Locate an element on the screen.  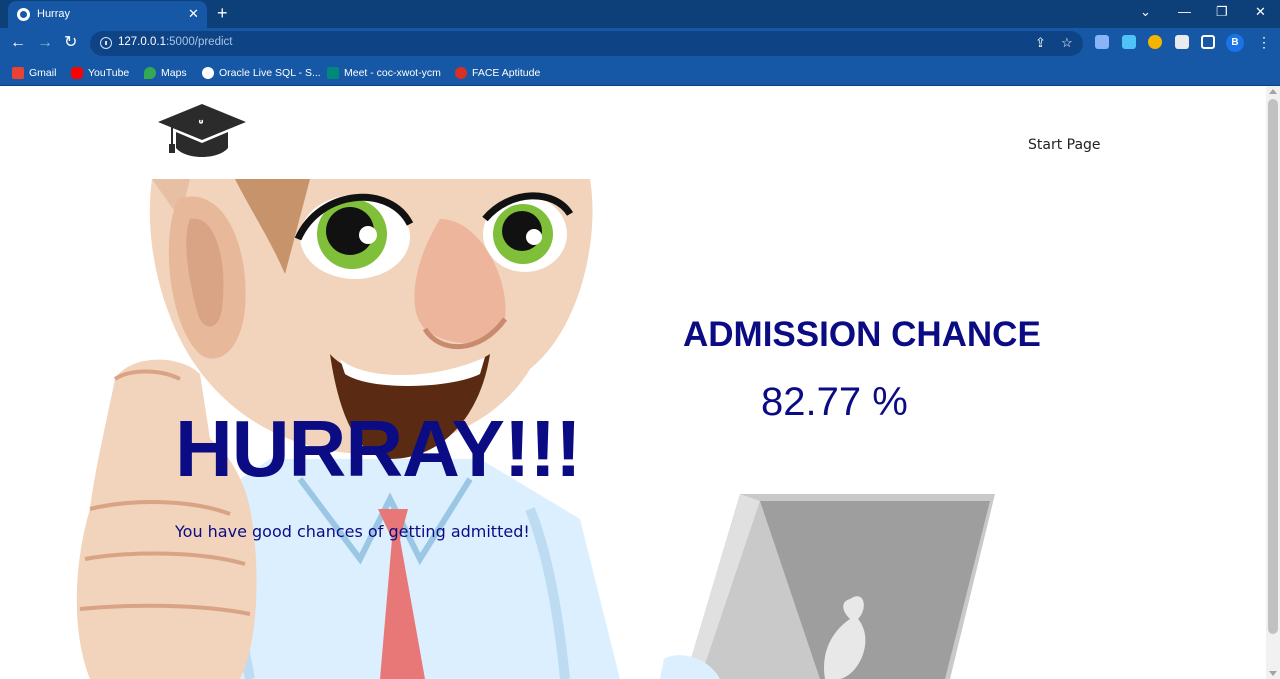
bookmark-label: YouTube is located at coordinates (109, 73).